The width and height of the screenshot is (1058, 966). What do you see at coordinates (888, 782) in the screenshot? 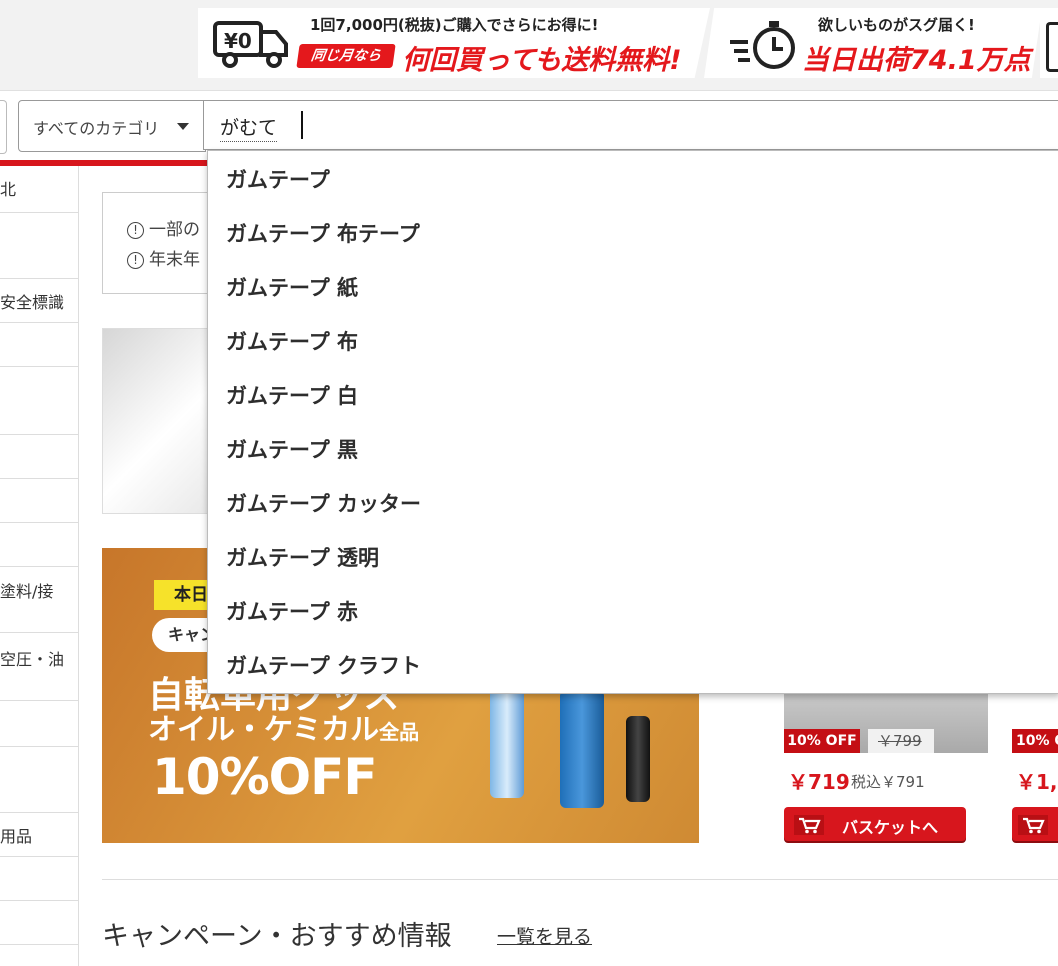
I see `tax-included-price: 税込￥791` at bounding box center [888, 782].